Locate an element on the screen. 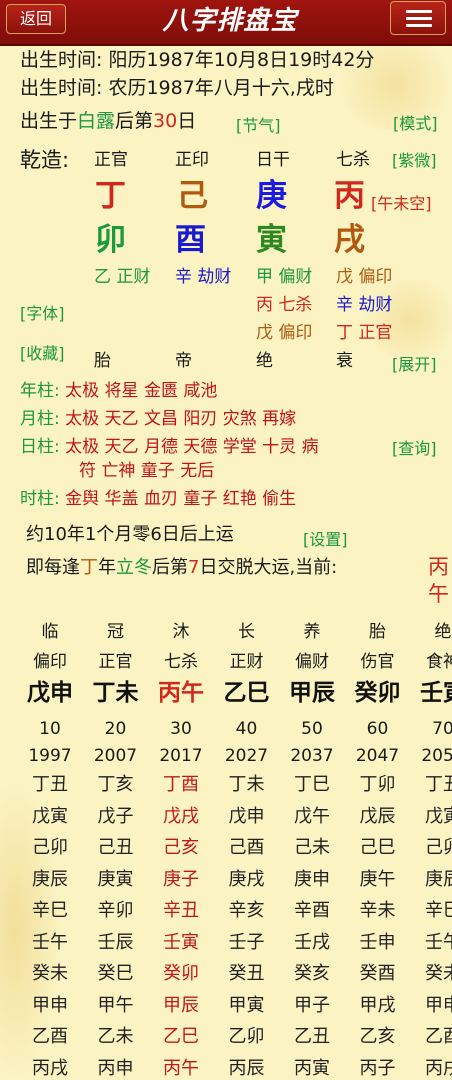 The image size is (452, 1080). rule-stem: 丁 is located at coordinates (89, 567).